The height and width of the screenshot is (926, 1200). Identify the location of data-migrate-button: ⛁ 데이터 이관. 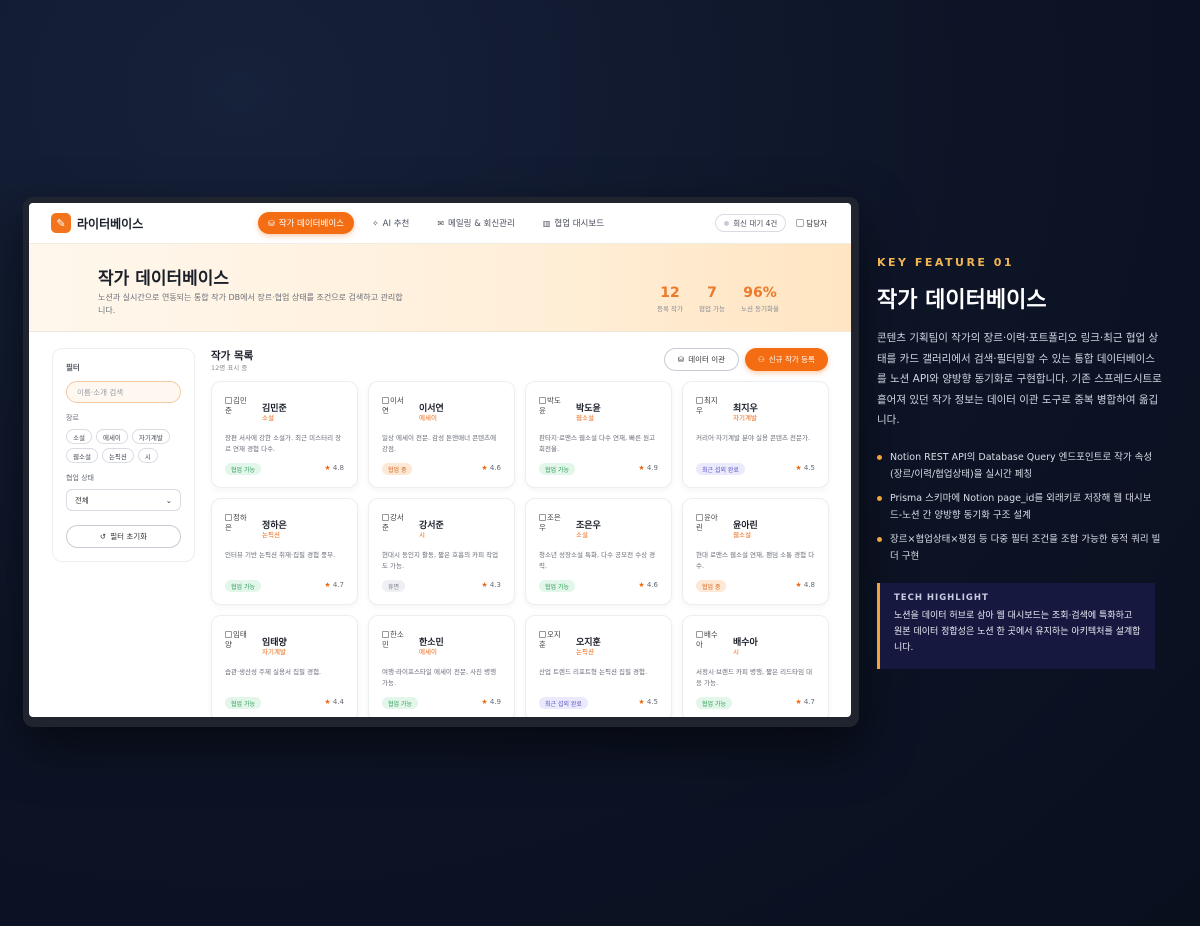
(701, 359).